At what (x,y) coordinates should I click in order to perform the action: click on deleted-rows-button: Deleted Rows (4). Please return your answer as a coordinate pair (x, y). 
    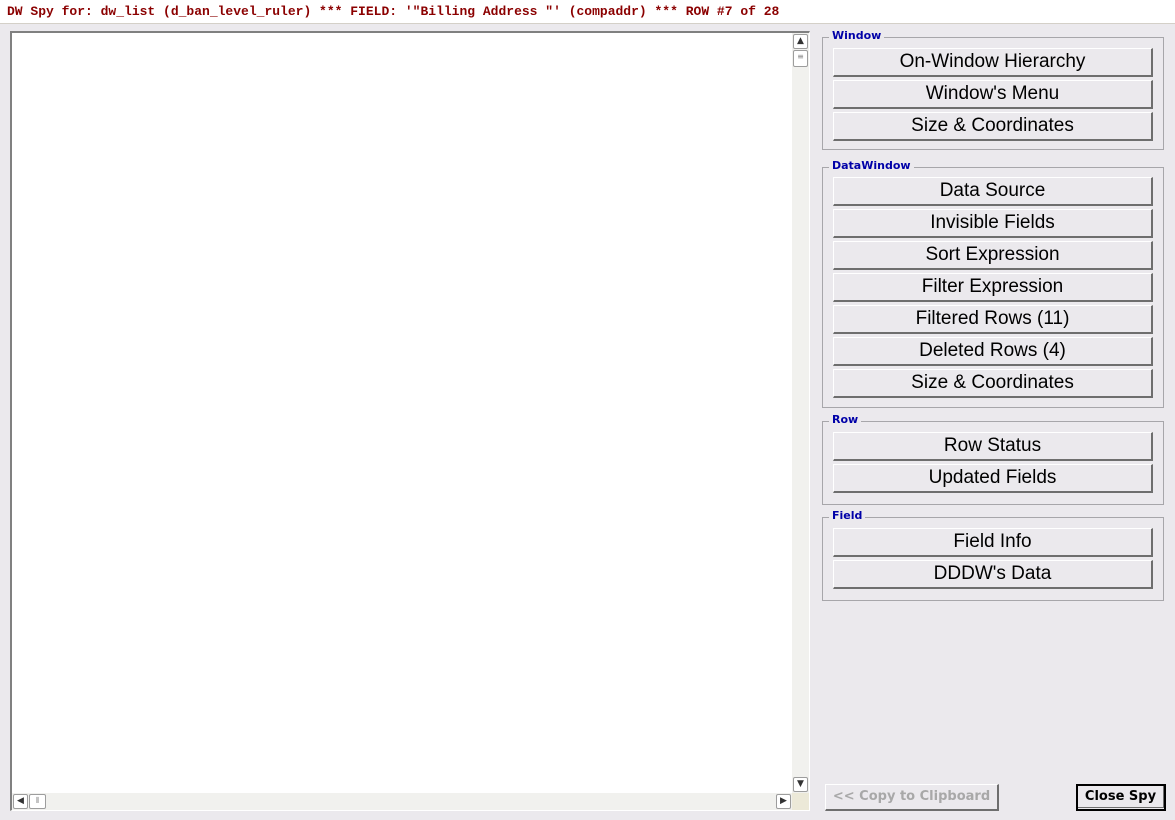
    Looking at the image, I should click on (993, 351).